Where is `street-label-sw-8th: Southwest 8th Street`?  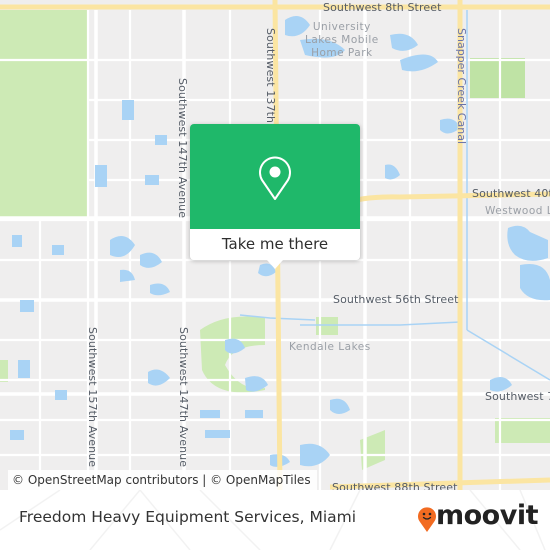
street-label-sw-8th: Southwest 8th Street is located at coordinates (382, 7).